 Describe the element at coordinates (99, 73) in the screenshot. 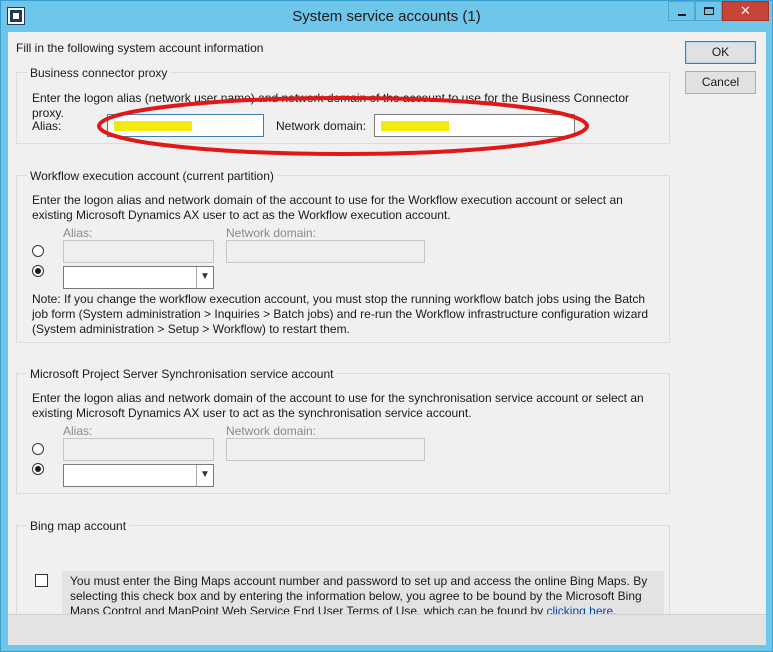

I see `group-title: Business connector proxy` at that location.